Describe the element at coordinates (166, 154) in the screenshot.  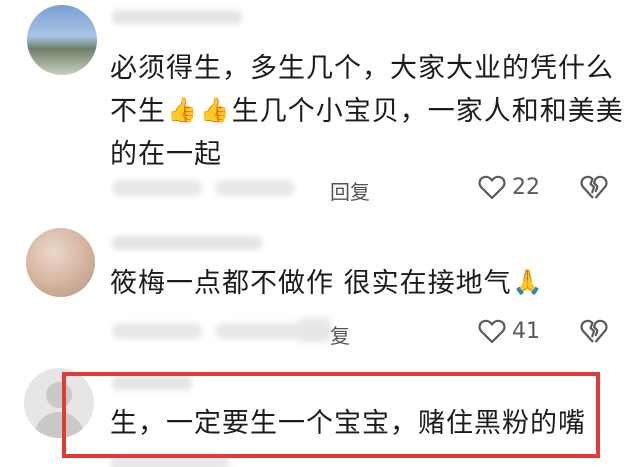
I see `comment-text-line: 的在一起` at that location.